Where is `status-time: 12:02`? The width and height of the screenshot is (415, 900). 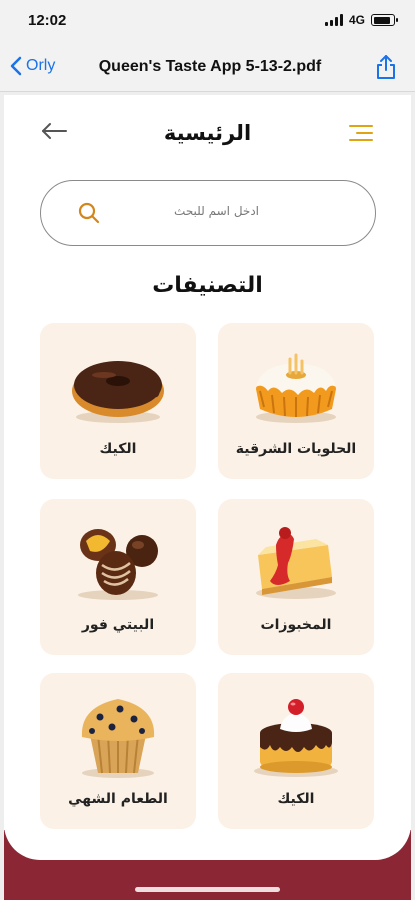
status-time: 12:02 is located at coordinates (47, 20).